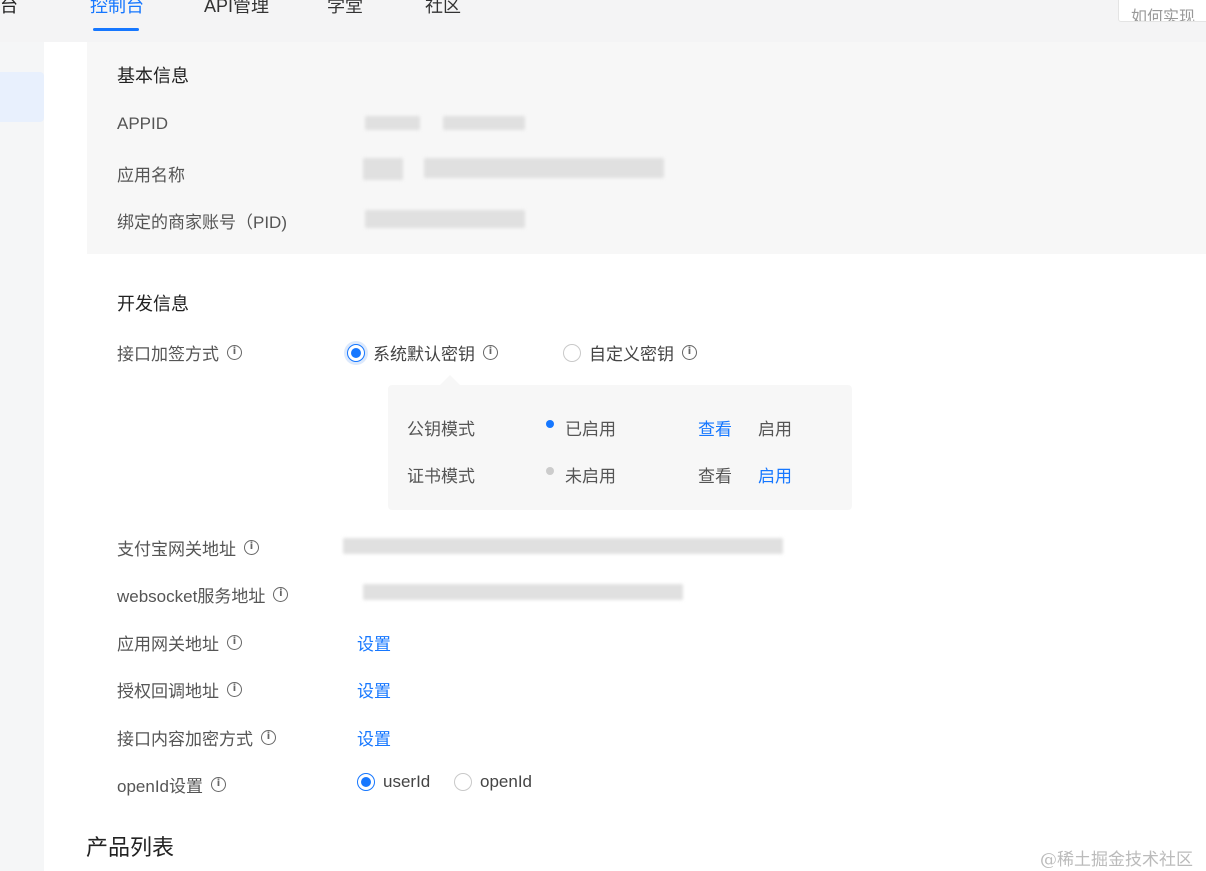 The width and height of the screenshot is (1206, 871). Describe the element at coordinates (366, 782) in the screenshot. I see `radio-userid` at that location.